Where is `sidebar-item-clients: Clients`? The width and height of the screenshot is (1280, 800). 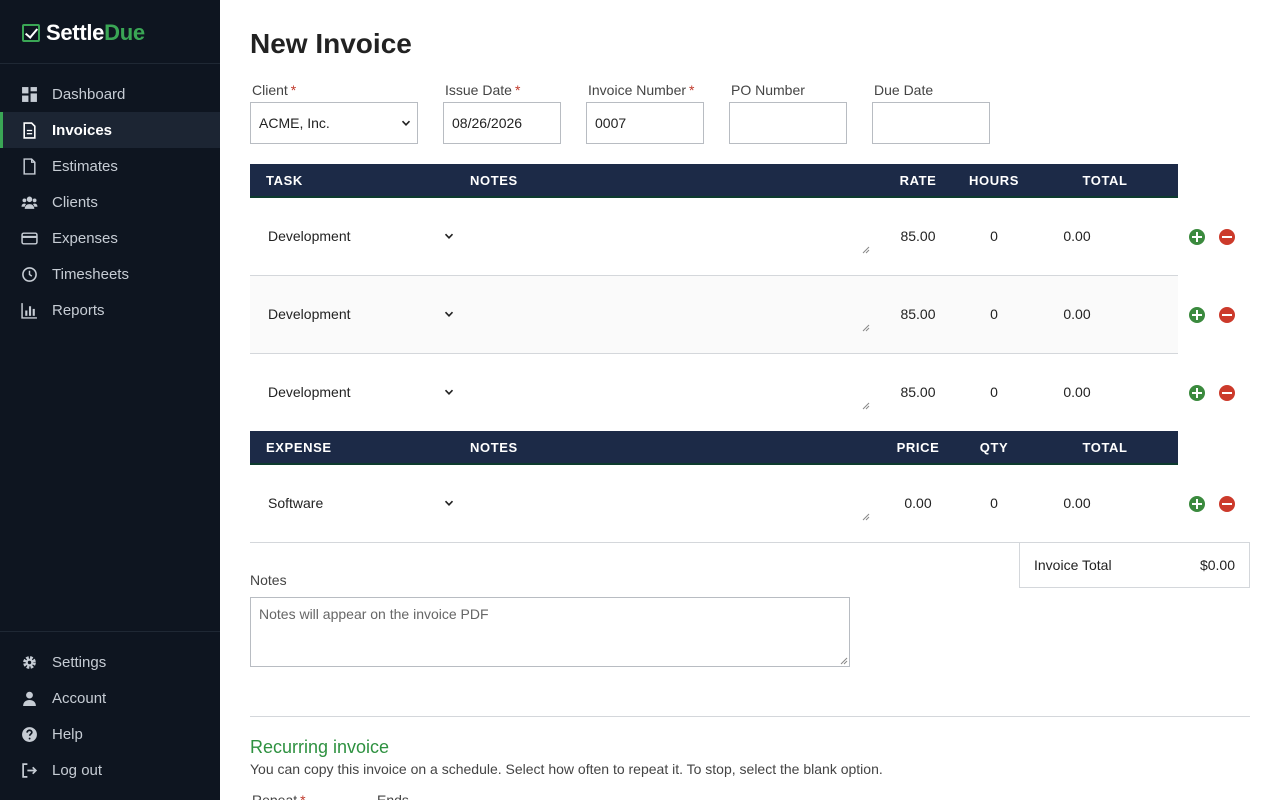
sidebar-item-clients: Clients is located at coordinates (110, 202).